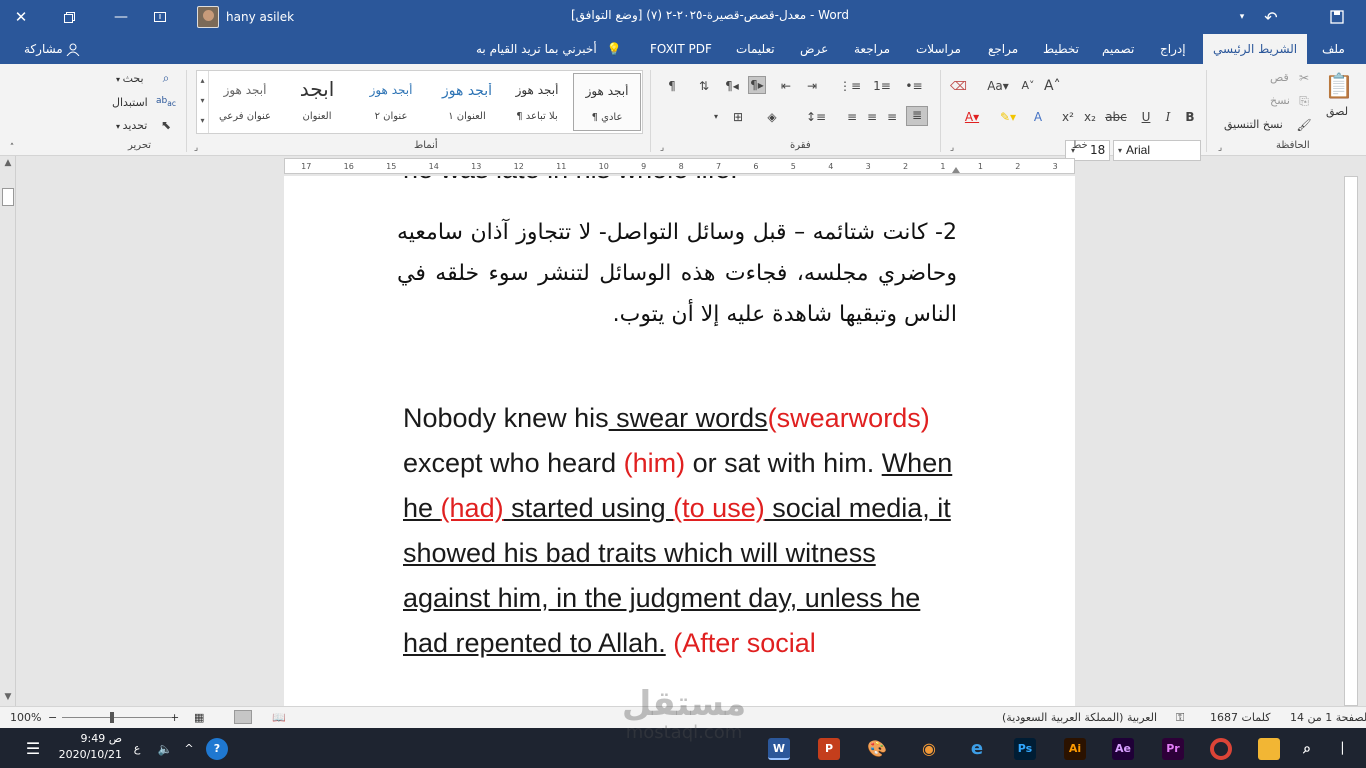 The image size is (1366, 768). What do you see at coordinates (998, 86) in the screenshot?
I see `change-case-icon: Aa▾` at bounding box center [998, 86].